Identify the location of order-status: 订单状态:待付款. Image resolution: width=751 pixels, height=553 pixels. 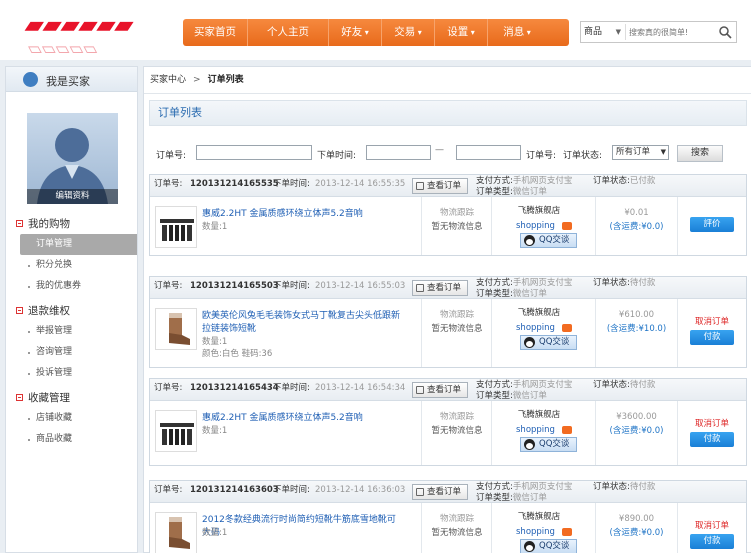
(624, 385).